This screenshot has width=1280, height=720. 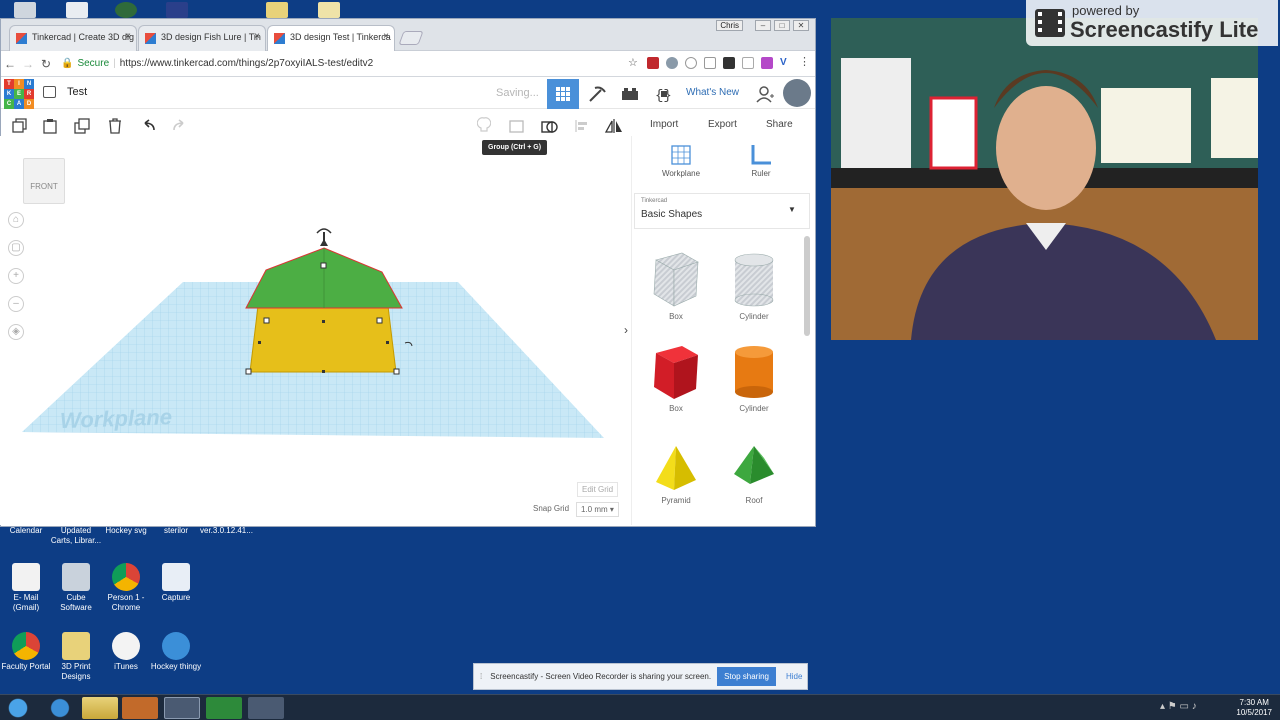 I want to click on shape-label: Cylinder, so click(x=754, y=408).